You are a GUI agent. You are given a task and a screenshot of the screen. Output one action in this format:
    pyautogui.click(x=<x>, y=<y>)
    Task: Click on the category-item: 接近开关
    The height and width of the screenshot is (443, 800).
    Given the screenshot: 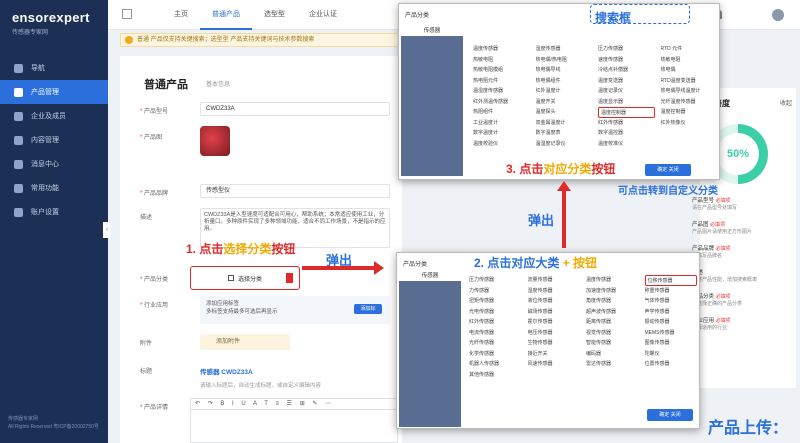 What is the action you would take?
    pyautogui.click(x=554, y=354)
    